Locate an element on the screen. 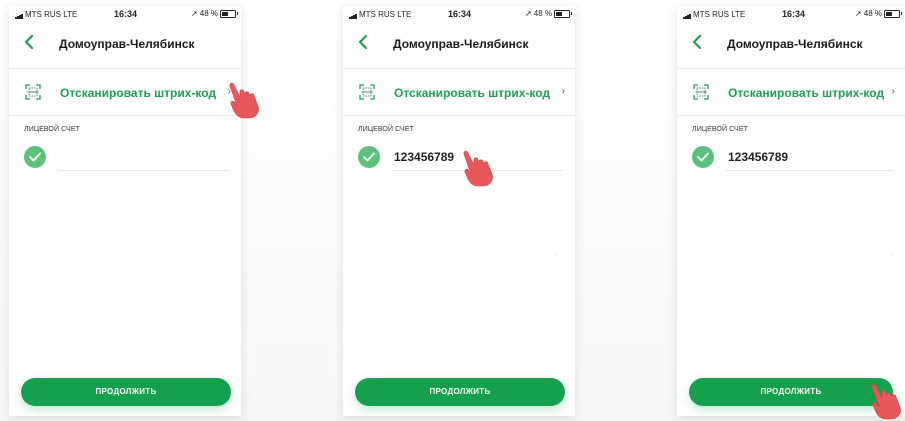 The width and height of the screenshot is (905, 421). account-number-input: 123456789 is located at coordinates (809, 158).